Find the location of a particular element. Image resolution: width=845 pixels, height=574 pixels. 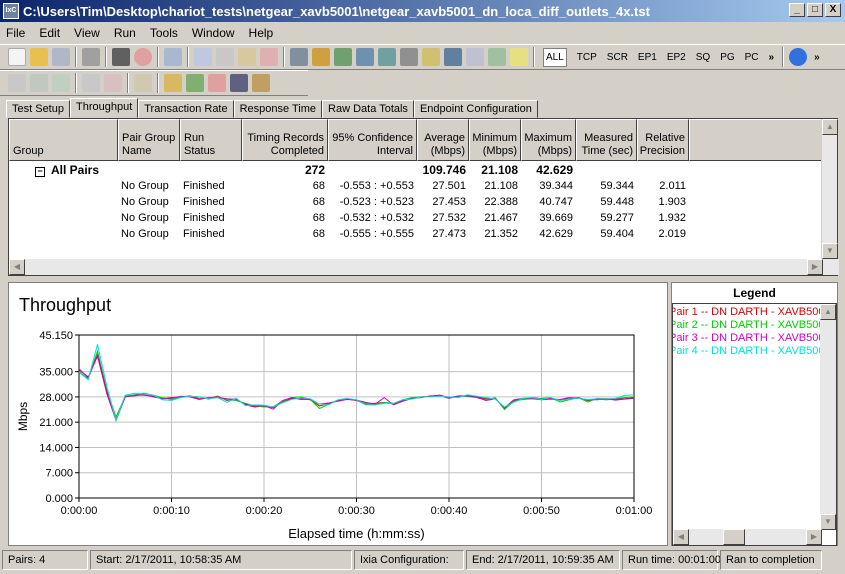

new-file-icon is located at coordinates (17, 57).